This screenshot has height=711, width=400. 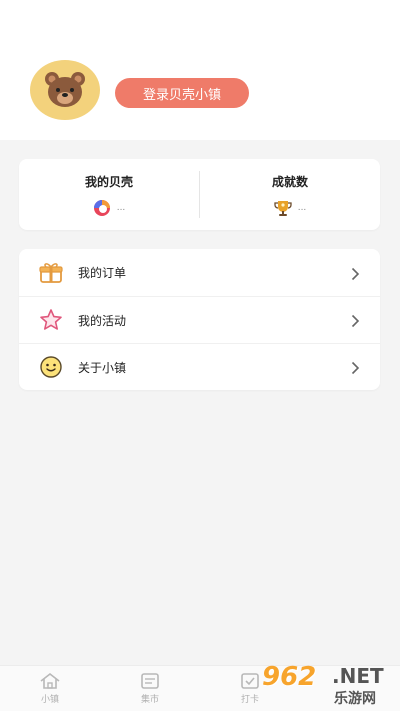 I want to click on menu-item-label: 我的订单, so click(x=102, y=273).